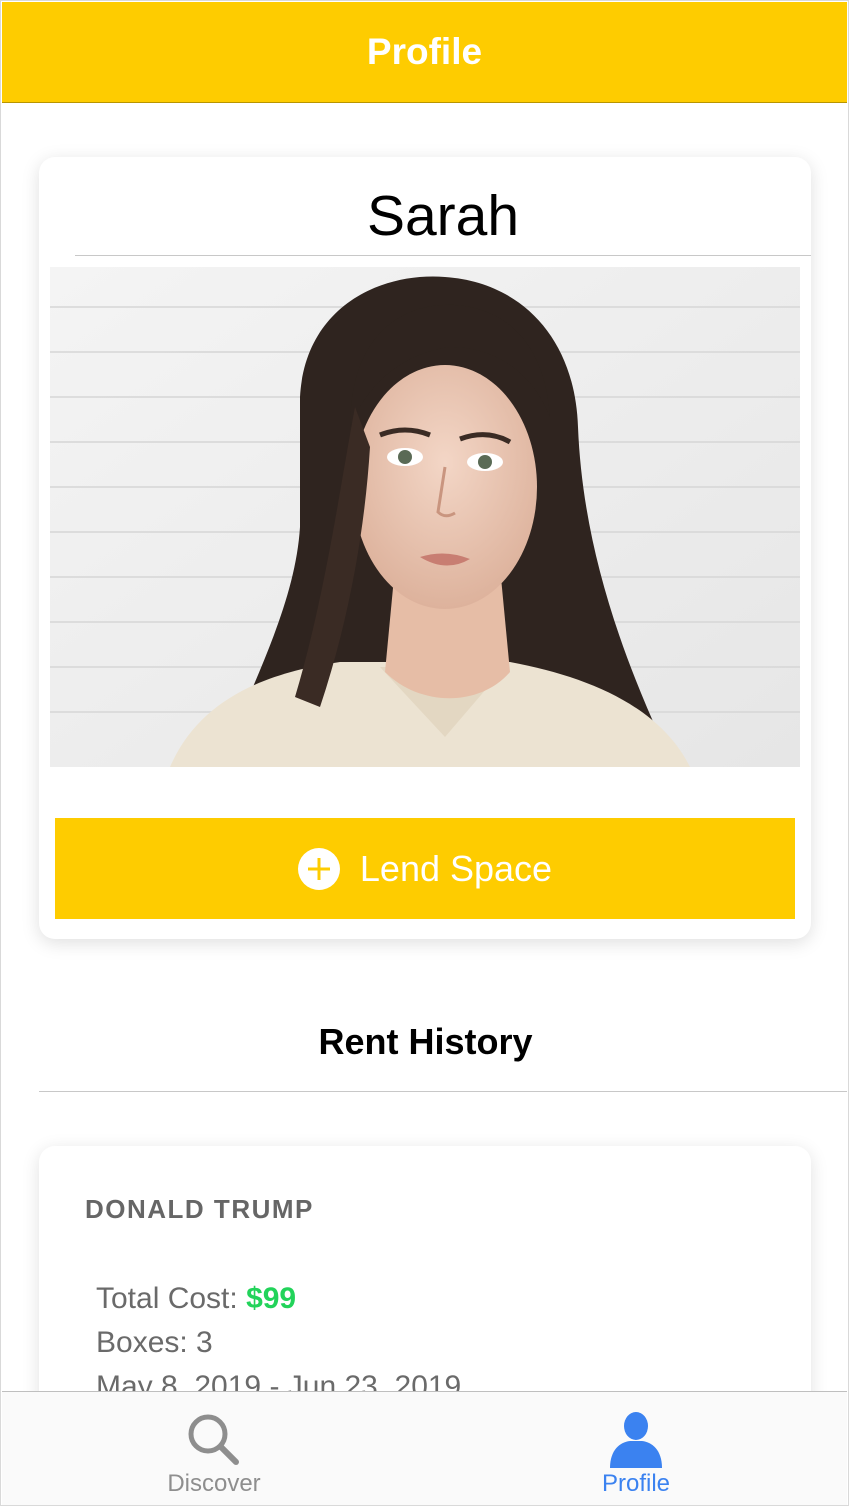 The width and height of the screenshot is (849, 1506). I want to click on lend-space-label: Lend Space, so click(456, 868).